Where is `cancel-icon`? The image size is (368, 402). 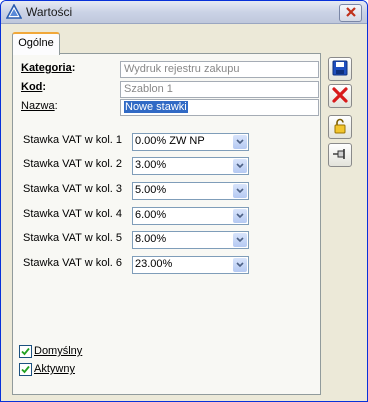 cancel-icon is located at coordinates (340, 96).